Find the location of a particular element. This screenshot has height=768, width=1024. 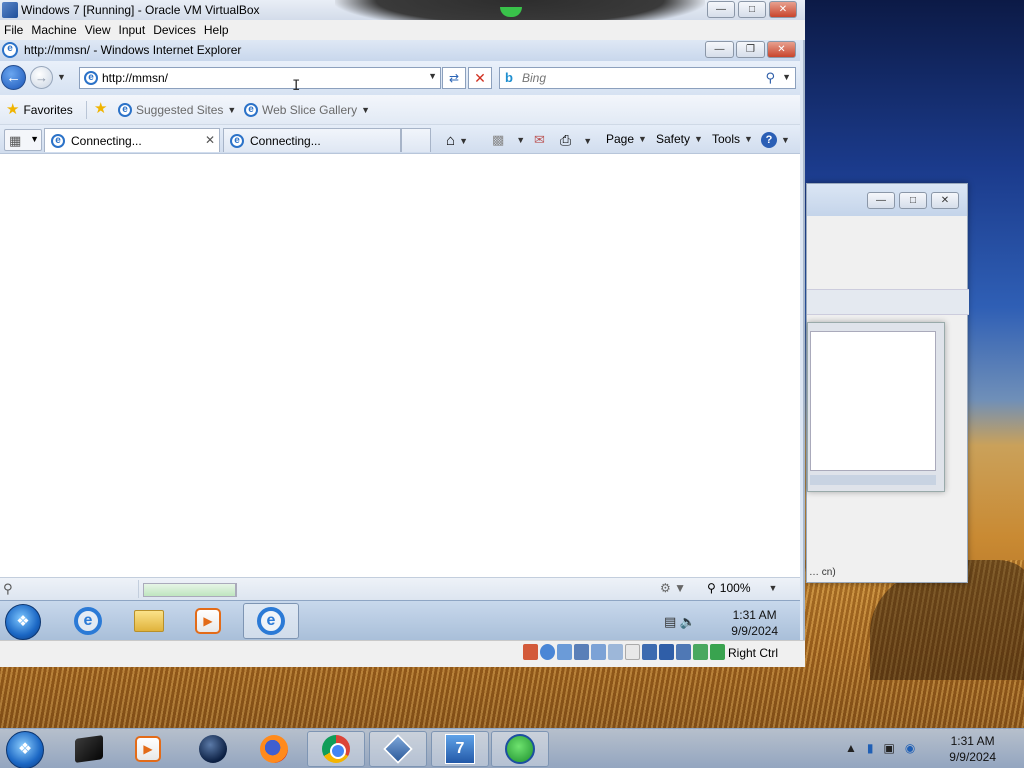

usb-icon is located at coordinates (598, 652).